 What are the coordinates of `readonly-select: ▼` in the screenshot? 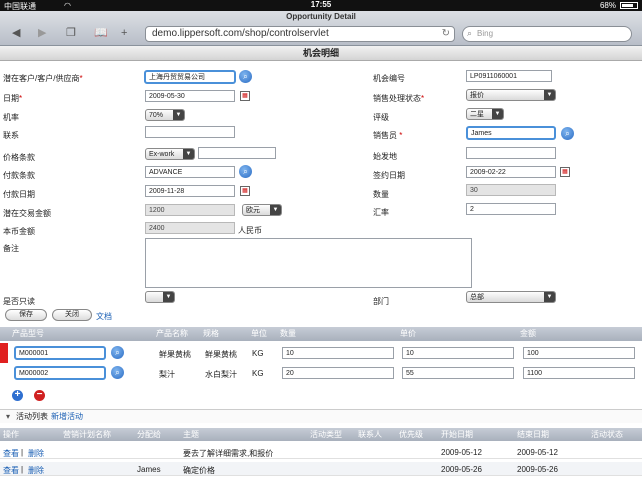 It's located at (160, 297).